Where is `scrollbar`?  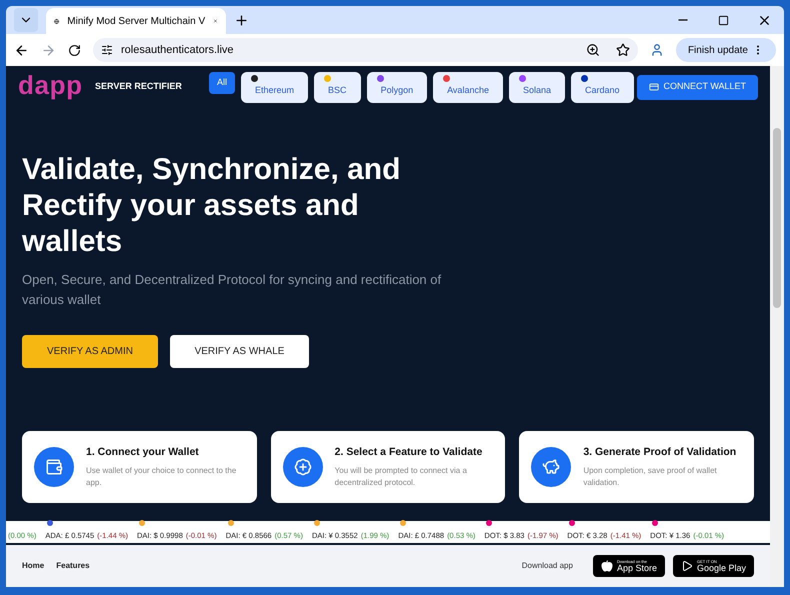
scrollbar is located at coordinates (777, 326).